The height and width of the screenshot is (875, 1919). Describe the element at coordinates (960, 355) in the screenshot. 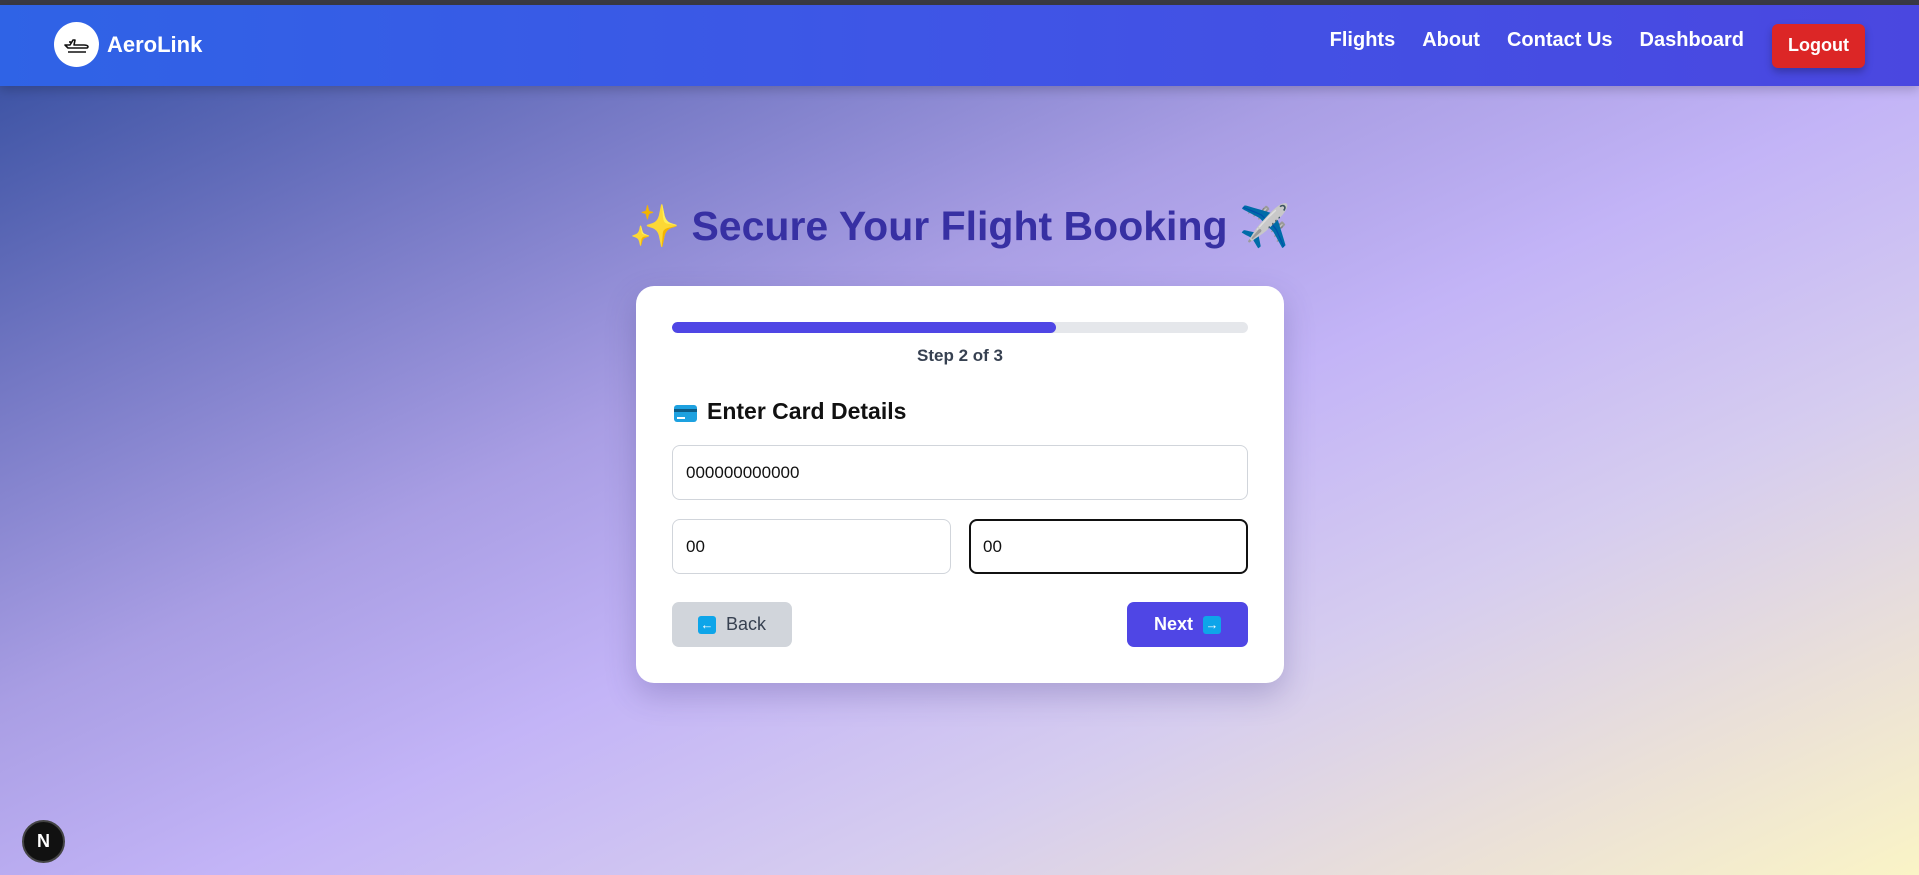

I see `step-indicator: Step 2 of 3` at that location.